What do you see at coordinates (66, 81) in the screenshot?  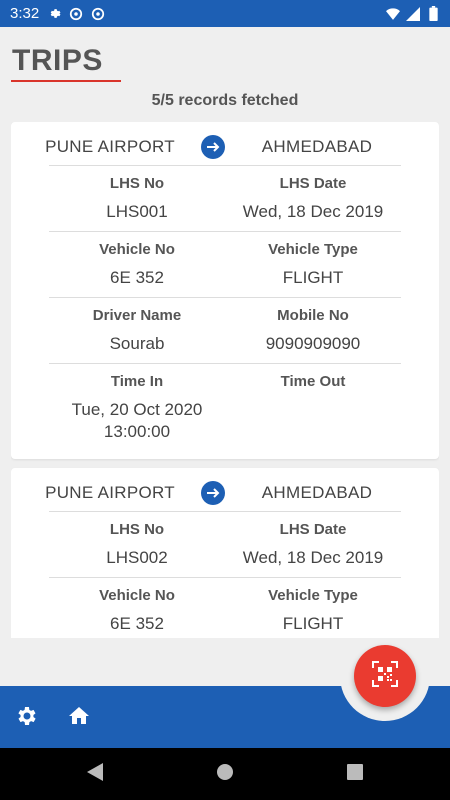 I see `title-underline` at bounding box center [66, 81].